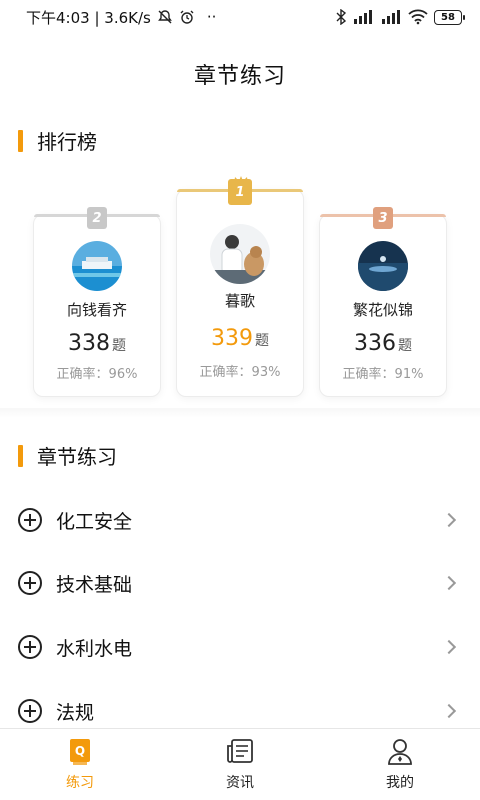 This screenshot has width=480, height=800. I want to click on rank-name: 向钱看齐, so click(96, 310).